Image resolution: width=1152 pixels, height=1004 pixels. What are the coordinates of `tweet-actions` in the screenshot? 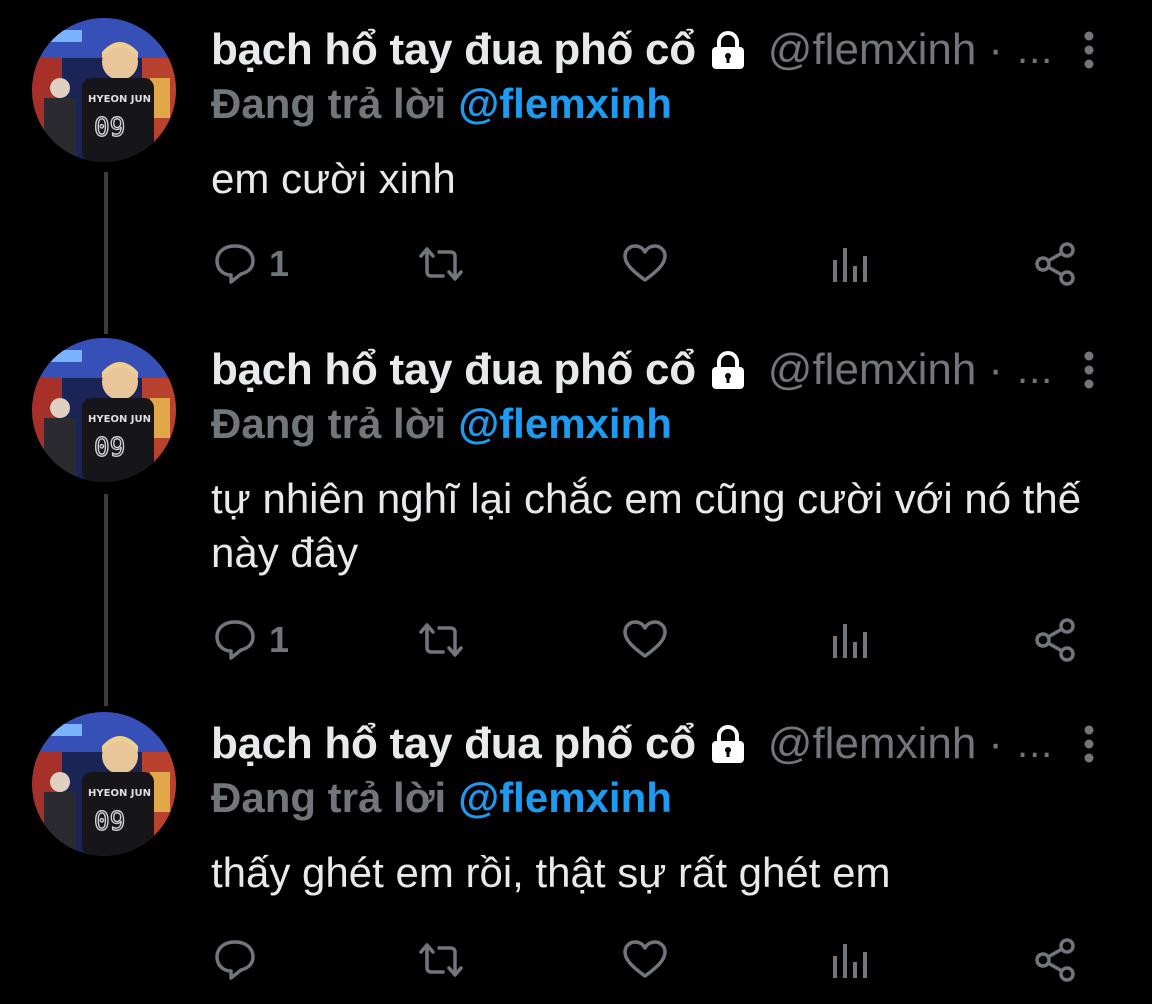 It's located at (651, 960).